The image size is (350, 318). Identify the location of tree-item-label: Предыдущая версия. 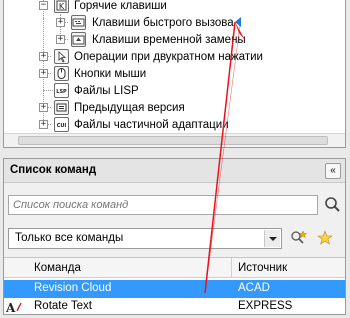
(129, 108).